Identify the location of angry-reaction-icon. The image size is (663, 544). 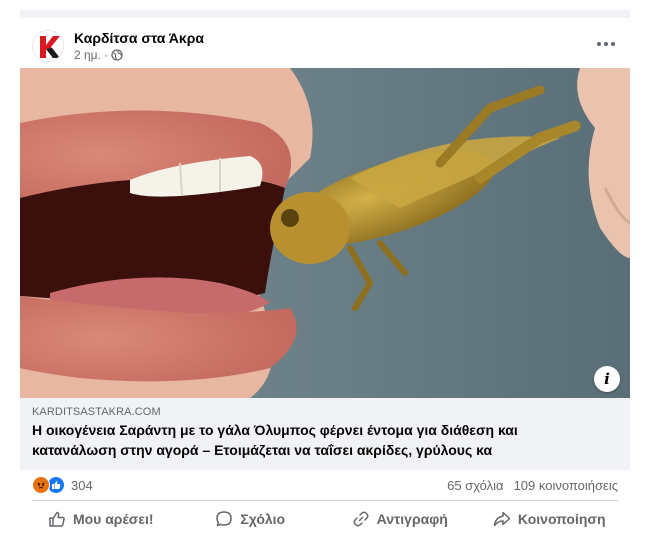
(41, 485).